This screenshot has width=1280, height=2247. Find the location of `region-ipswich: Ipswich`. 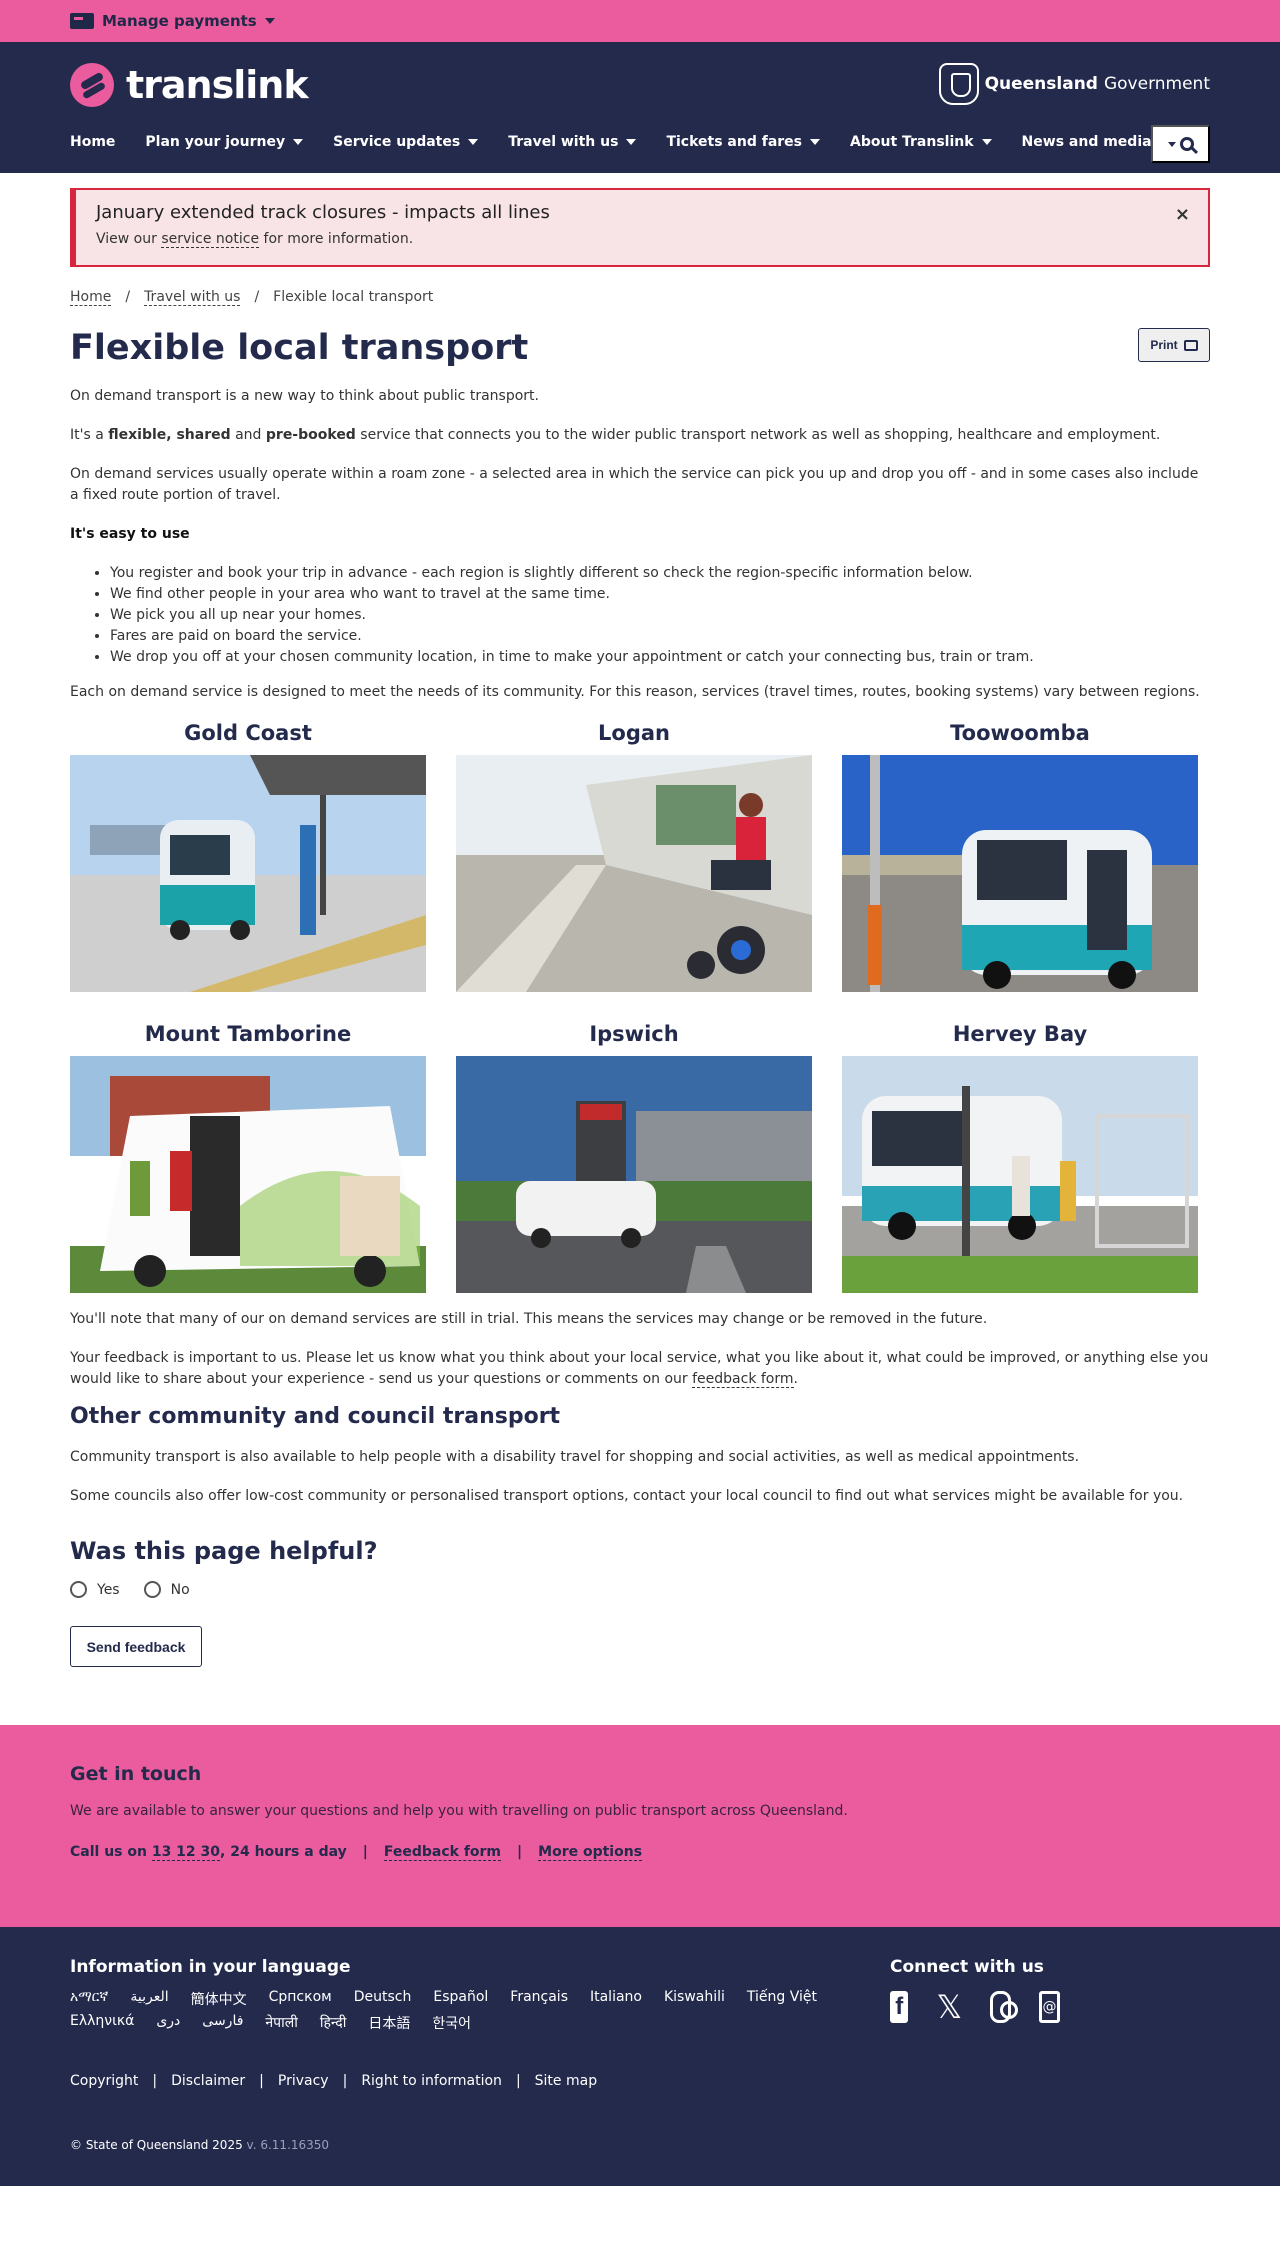

region-ipswich: Ipswich is located at coordinates (634, 1157).